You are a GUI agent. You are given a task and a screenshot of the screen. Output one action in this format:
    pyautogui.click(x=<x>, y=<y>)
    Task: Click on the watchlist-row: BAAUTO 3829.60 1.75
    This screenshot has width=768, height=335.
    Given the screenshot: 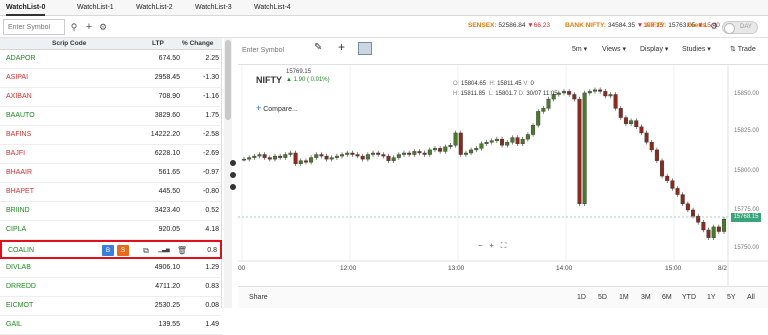 What is the action you would take?
    pyautogui.click(x=111, y=116)
    